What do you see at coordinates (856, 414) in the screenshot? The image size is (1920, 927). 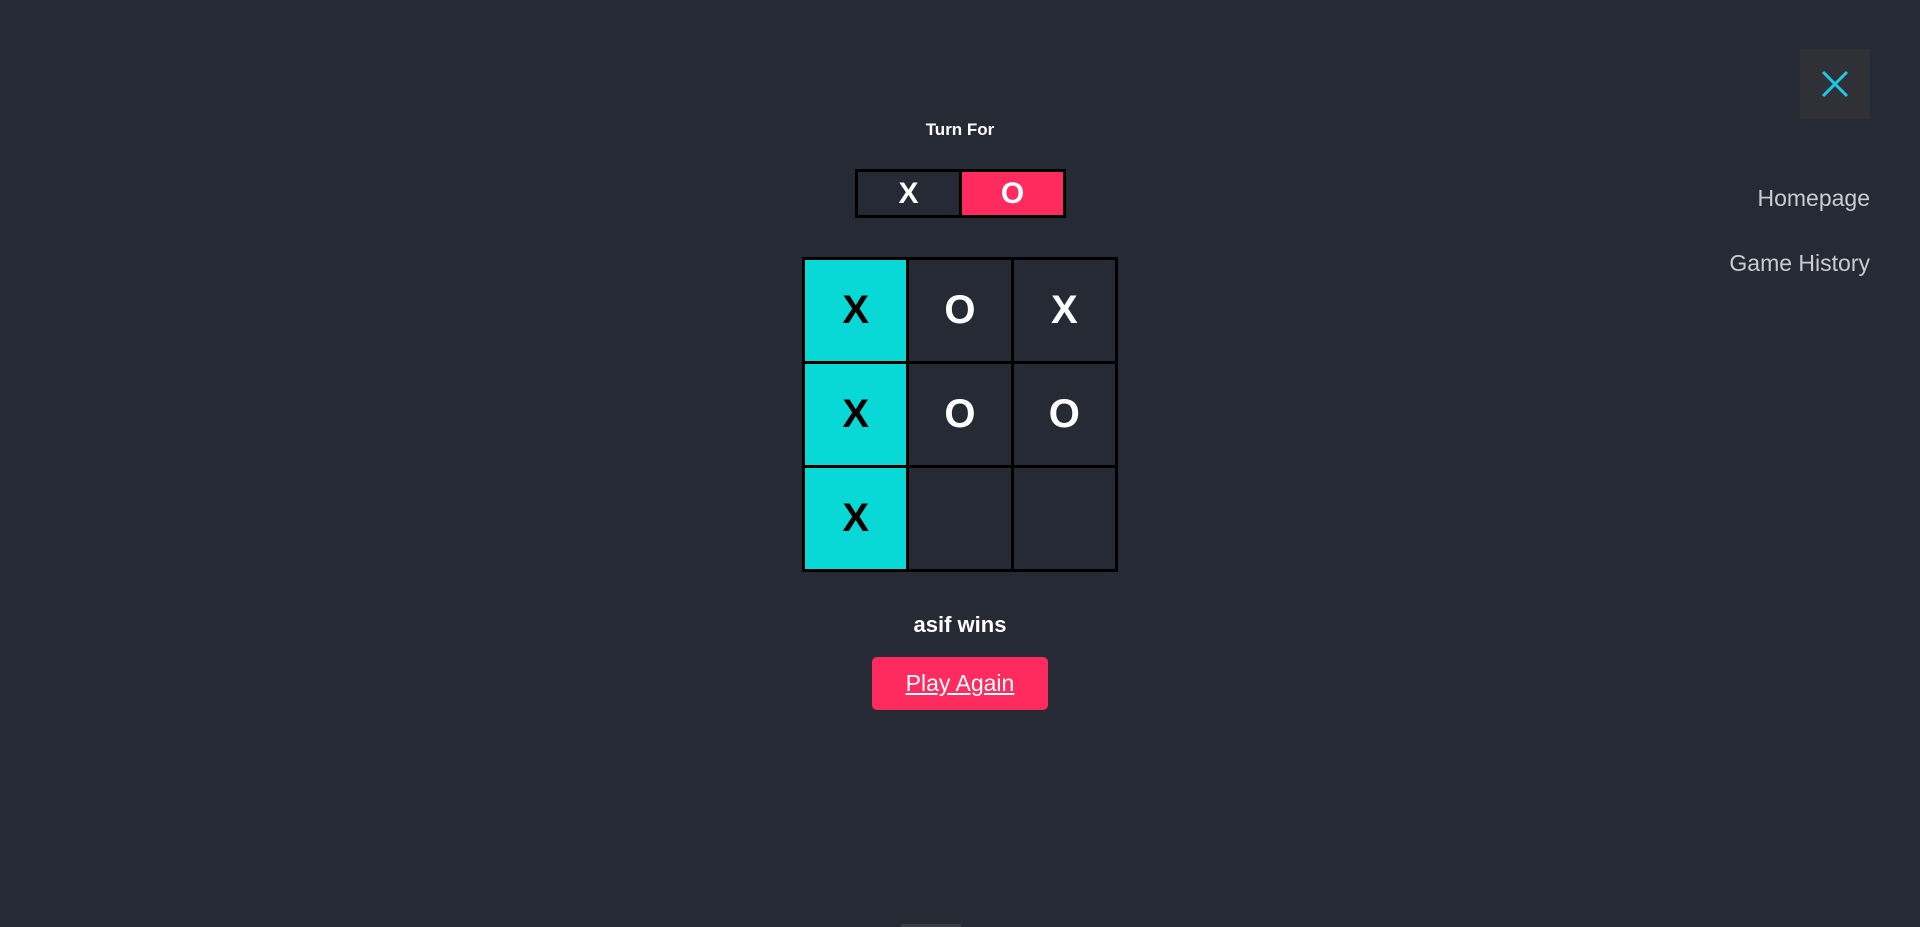 I see `board-cell-4: X` at bounding box center [856, 414].